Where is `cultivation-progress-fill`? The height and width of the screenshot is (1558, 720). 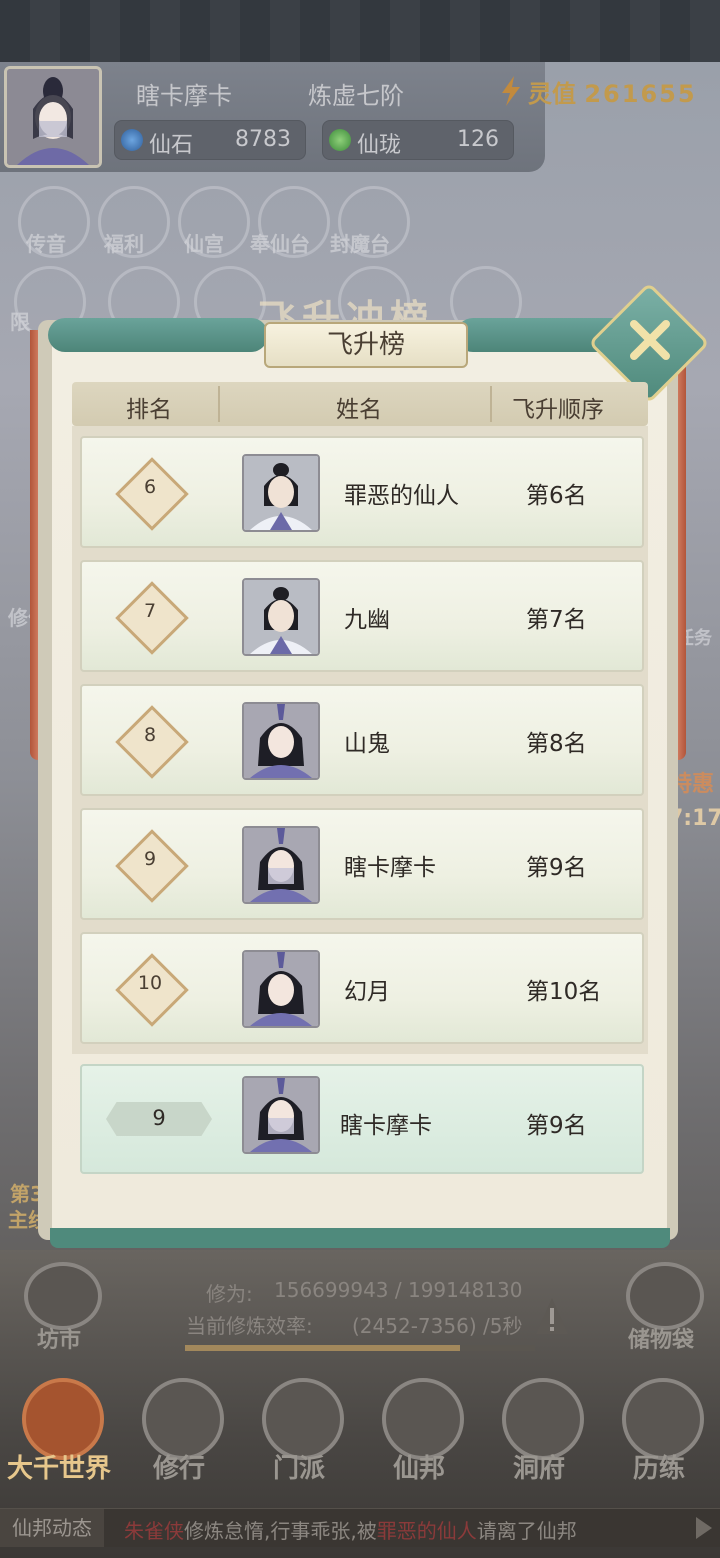
cultivation-progress-fill is located at coordinates (323, 1348).